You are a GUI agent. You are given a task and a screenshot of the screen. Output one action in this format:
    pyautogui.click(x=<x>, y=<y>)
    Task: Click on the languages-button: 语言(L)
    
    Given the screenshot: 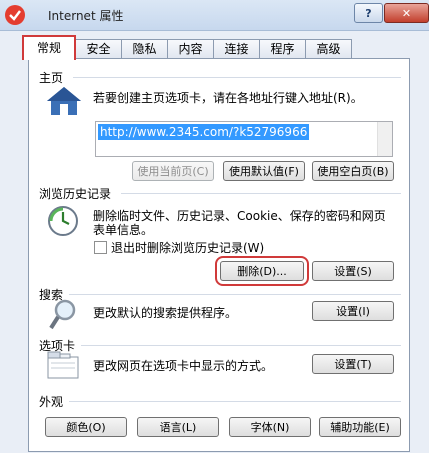 What is the action you would take?
    pyautogui.click(x=178, y=427)
    